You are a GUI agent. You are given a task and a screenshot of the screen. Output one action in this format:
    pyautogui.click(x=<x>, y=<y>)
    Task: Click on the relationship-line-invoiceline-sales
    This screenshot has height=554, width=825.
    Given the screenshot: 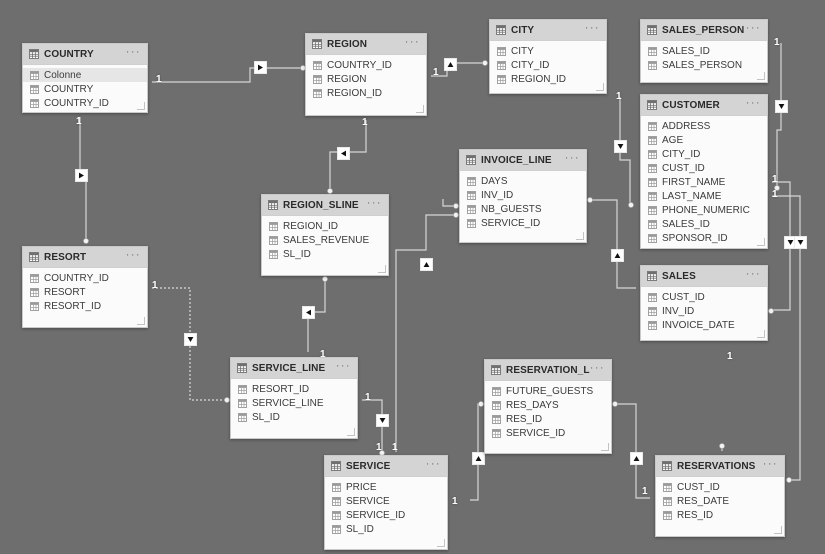 What is the action you would take?
    pyautogui.click(x=613, y=244)
    